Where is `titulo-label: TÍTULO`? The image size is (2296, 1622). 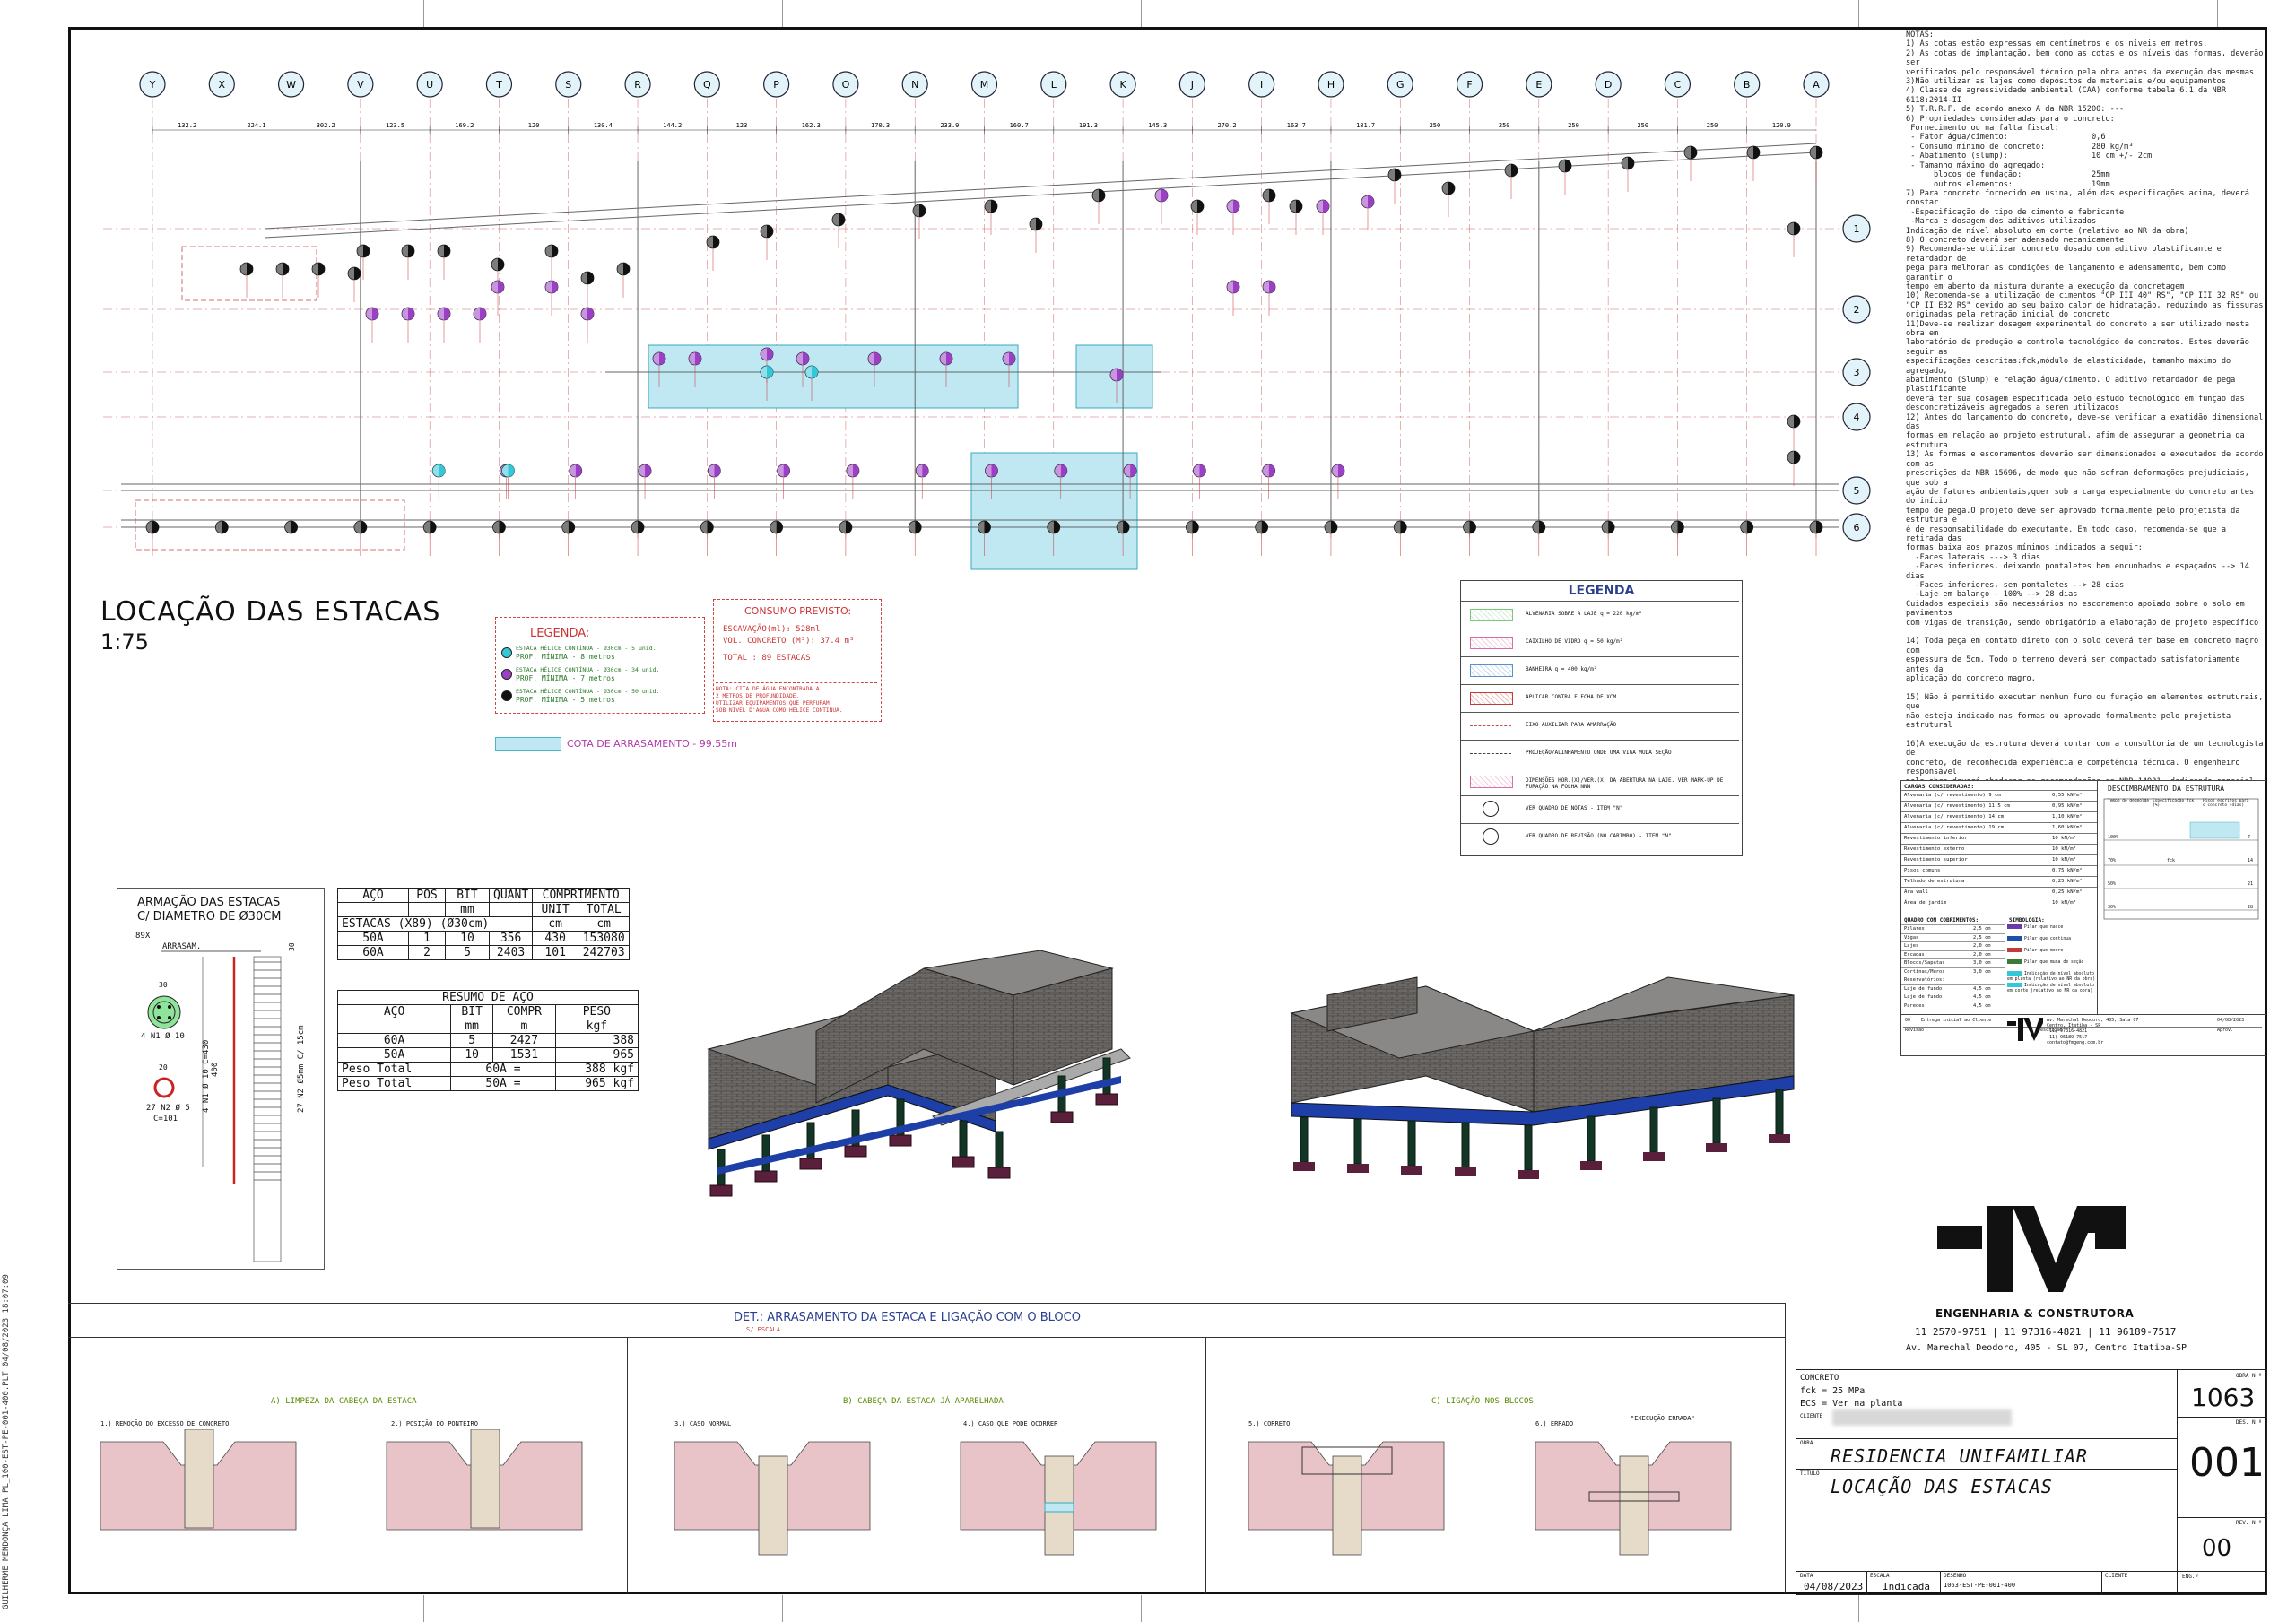 titulo-label: TÍTULO is located at coordinates (1810, 1473).